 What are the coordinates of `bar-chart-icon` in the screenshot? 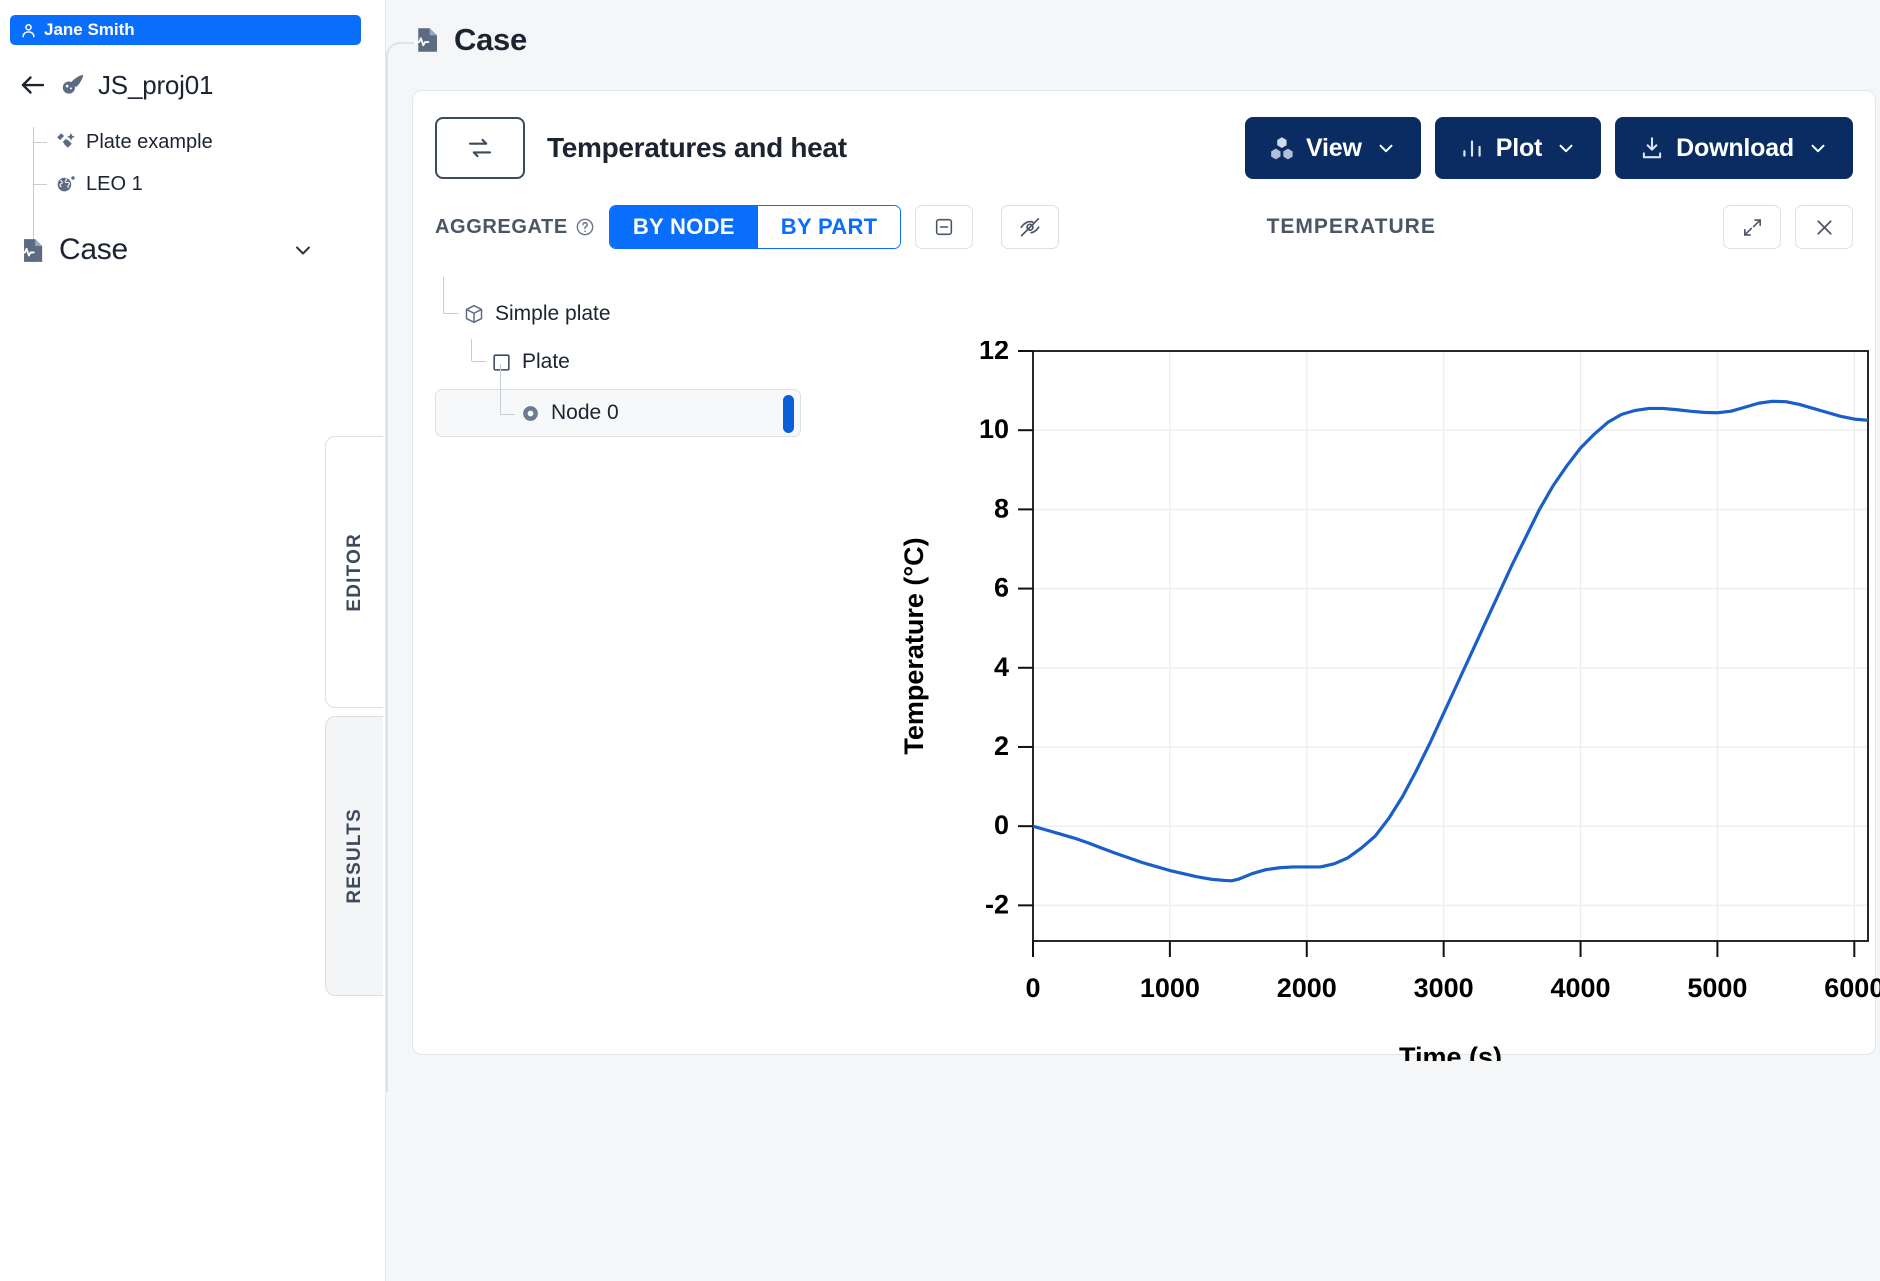 It's located at (1472, 148).